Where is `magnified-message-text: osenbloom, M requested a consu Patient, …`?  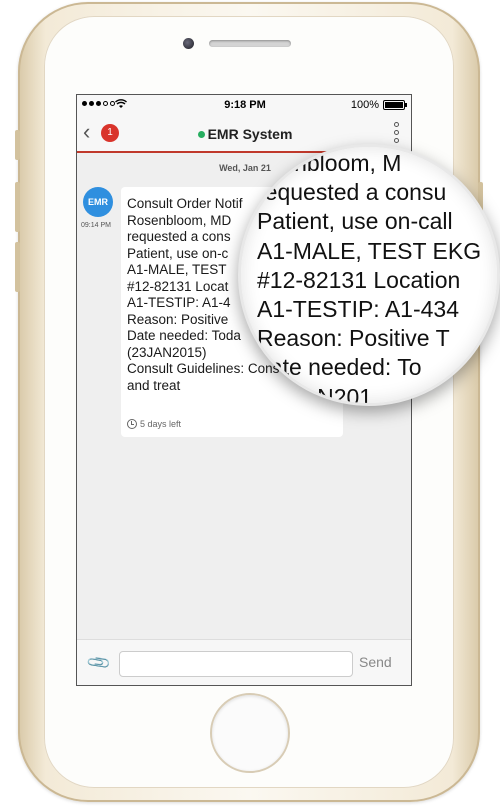
magnified-message-text: osenbloom, M requested a consu Patient, … is located at coordinates (369, 278).